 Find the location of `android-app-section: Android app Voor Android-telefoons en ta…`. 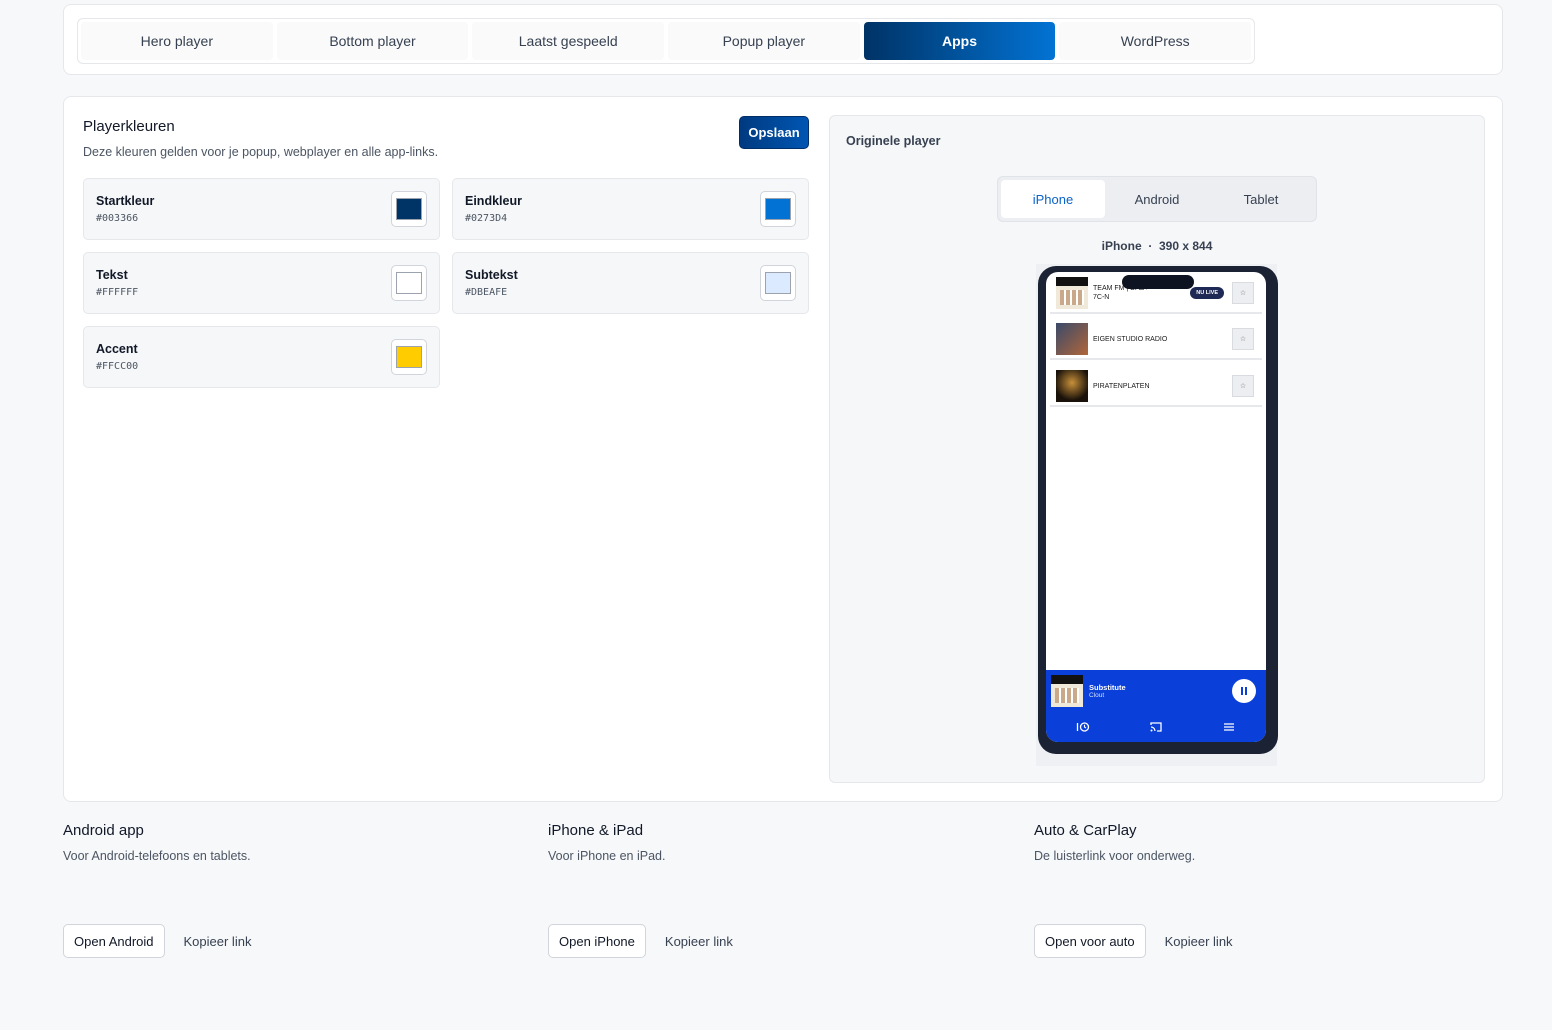

android-app-section: Android app Voor Android-telefoons en ta… is located at coordinates (263, 890).